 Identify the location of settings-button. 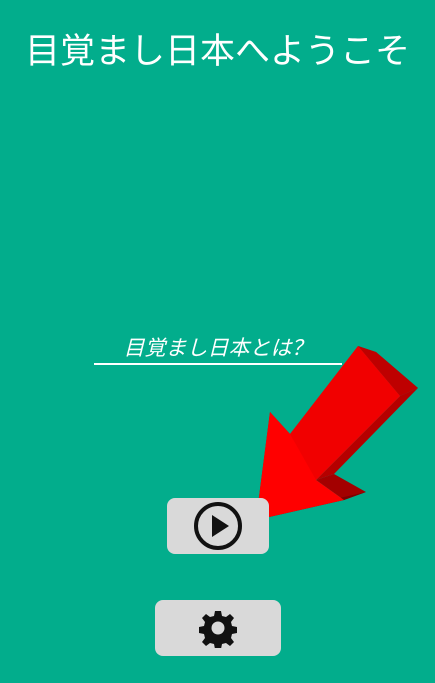
(218, 628).